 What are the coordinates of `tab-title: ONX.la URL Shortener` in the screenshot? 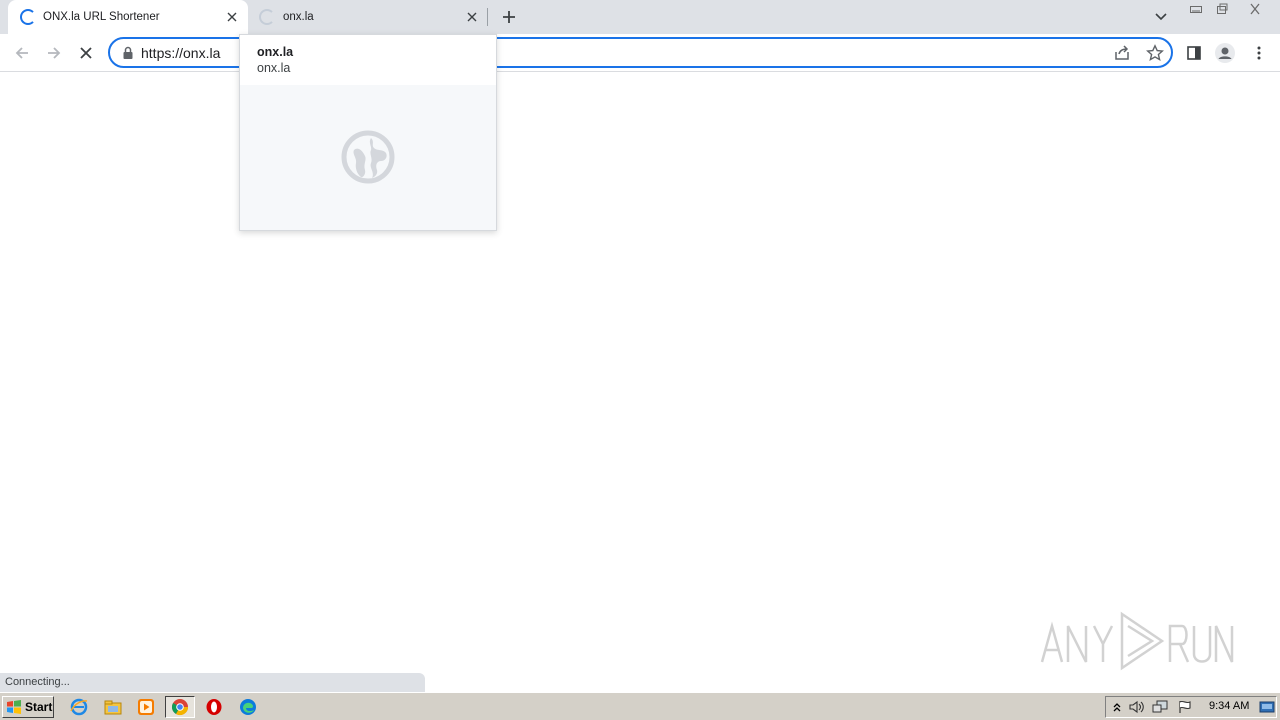 It's located at (101, 17).